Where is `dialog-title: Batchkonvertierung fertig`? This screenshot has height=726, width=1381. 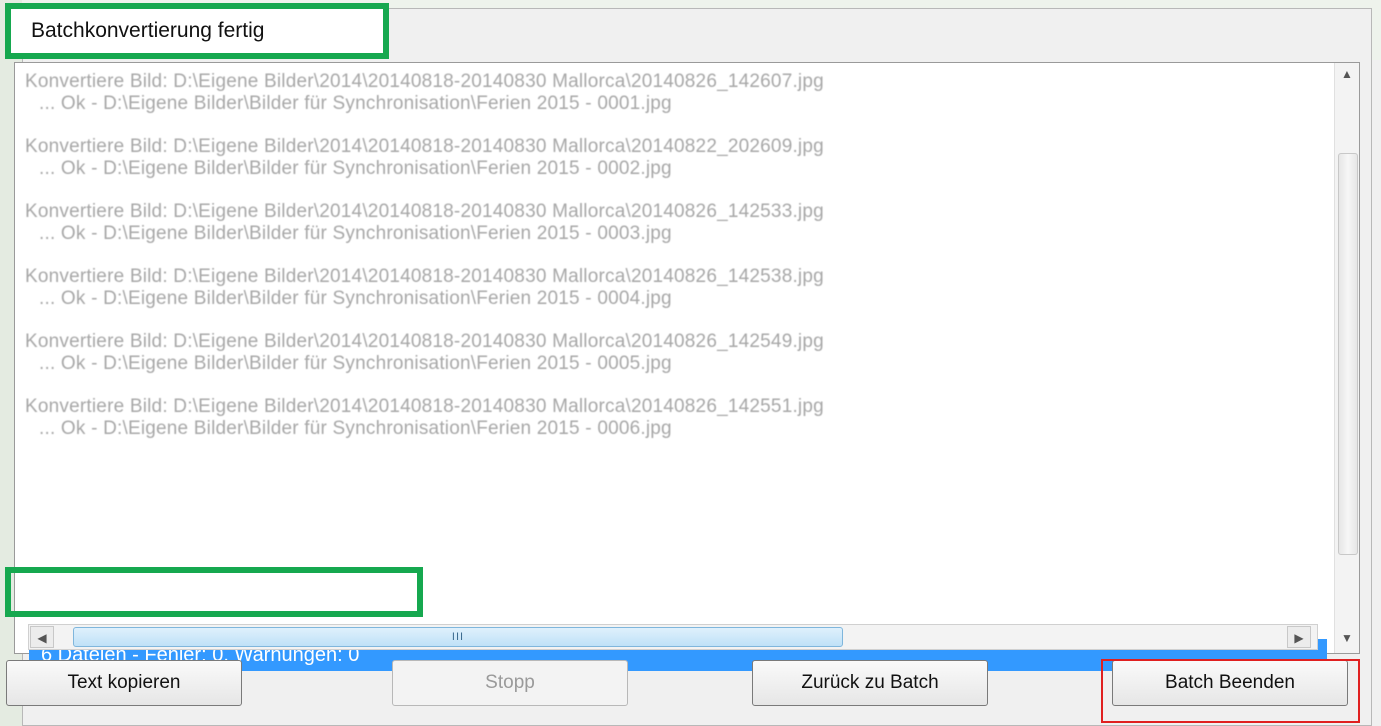
dialog-title: Batchkonvertierung fertig is located at coordinates (197, 31).